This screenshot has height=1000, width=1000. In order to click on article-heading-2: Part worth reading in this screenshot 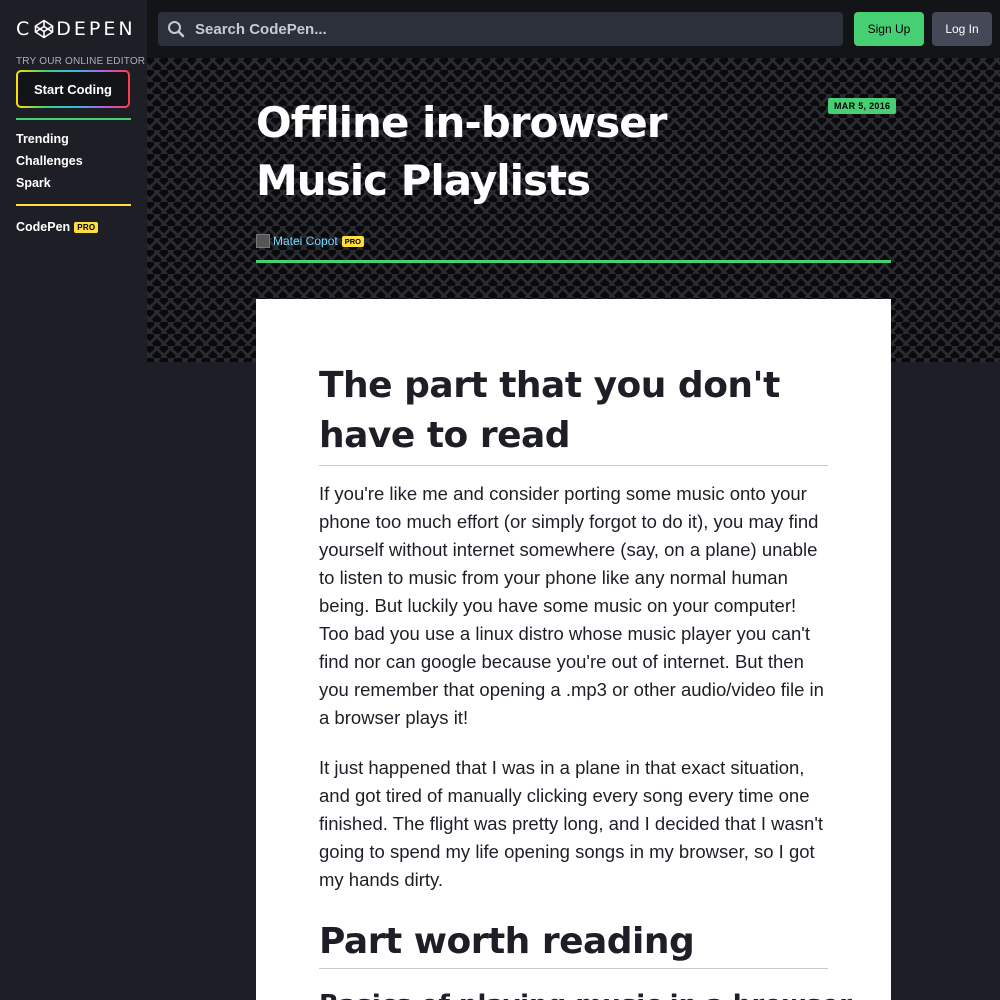, I will do `click(573, 943)`.